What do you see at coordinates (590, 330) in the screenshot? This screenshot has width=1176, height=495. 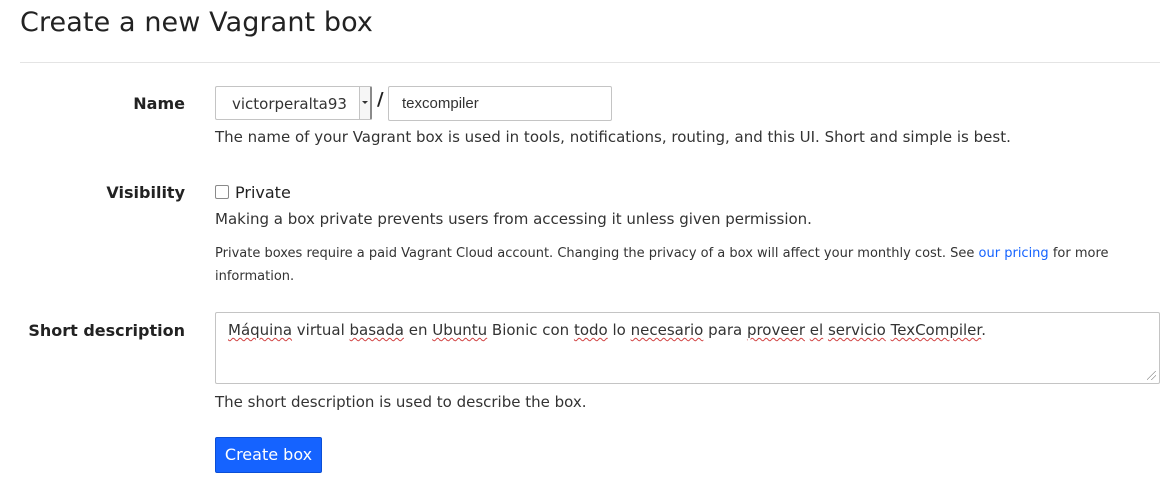 I see `misspelled-word: todo` at bounding box center [590, 330].